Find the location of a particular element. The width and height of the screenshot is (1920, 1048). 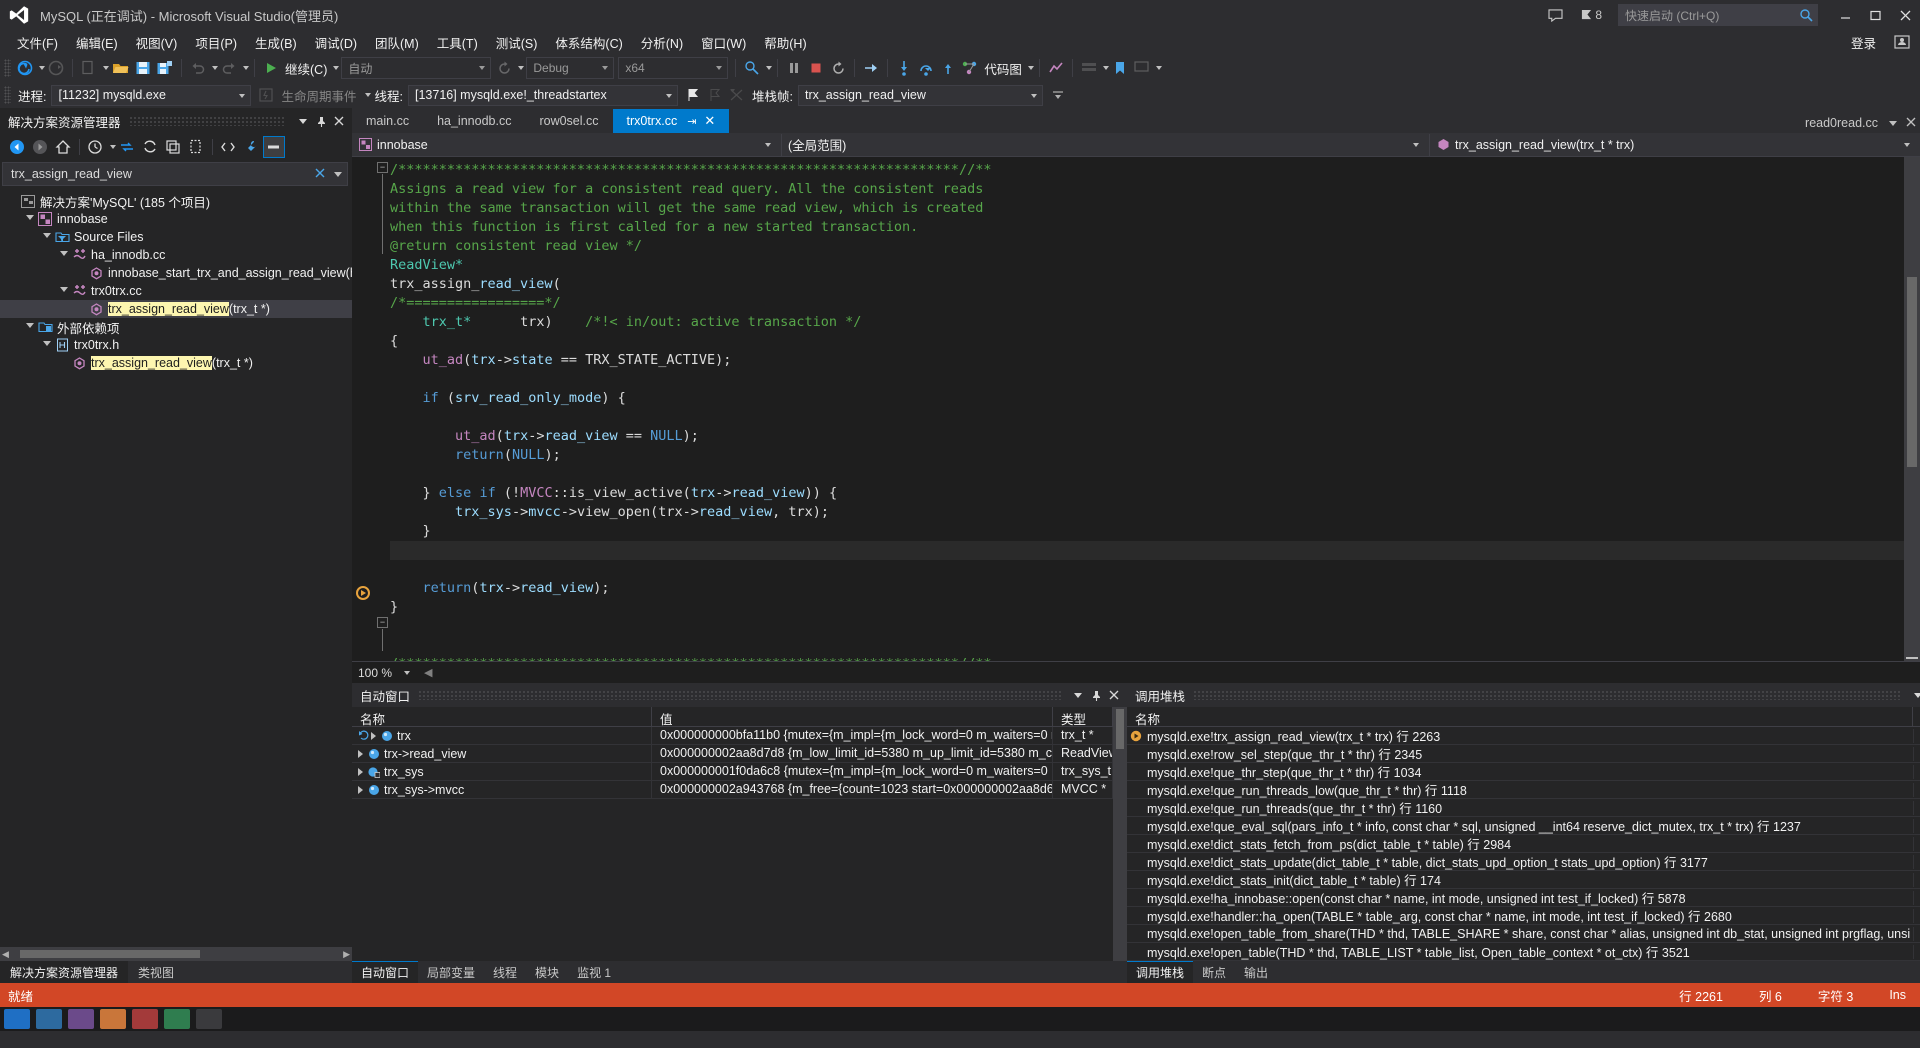

tab-output: 输出 is located at coordinates (1256, 972).